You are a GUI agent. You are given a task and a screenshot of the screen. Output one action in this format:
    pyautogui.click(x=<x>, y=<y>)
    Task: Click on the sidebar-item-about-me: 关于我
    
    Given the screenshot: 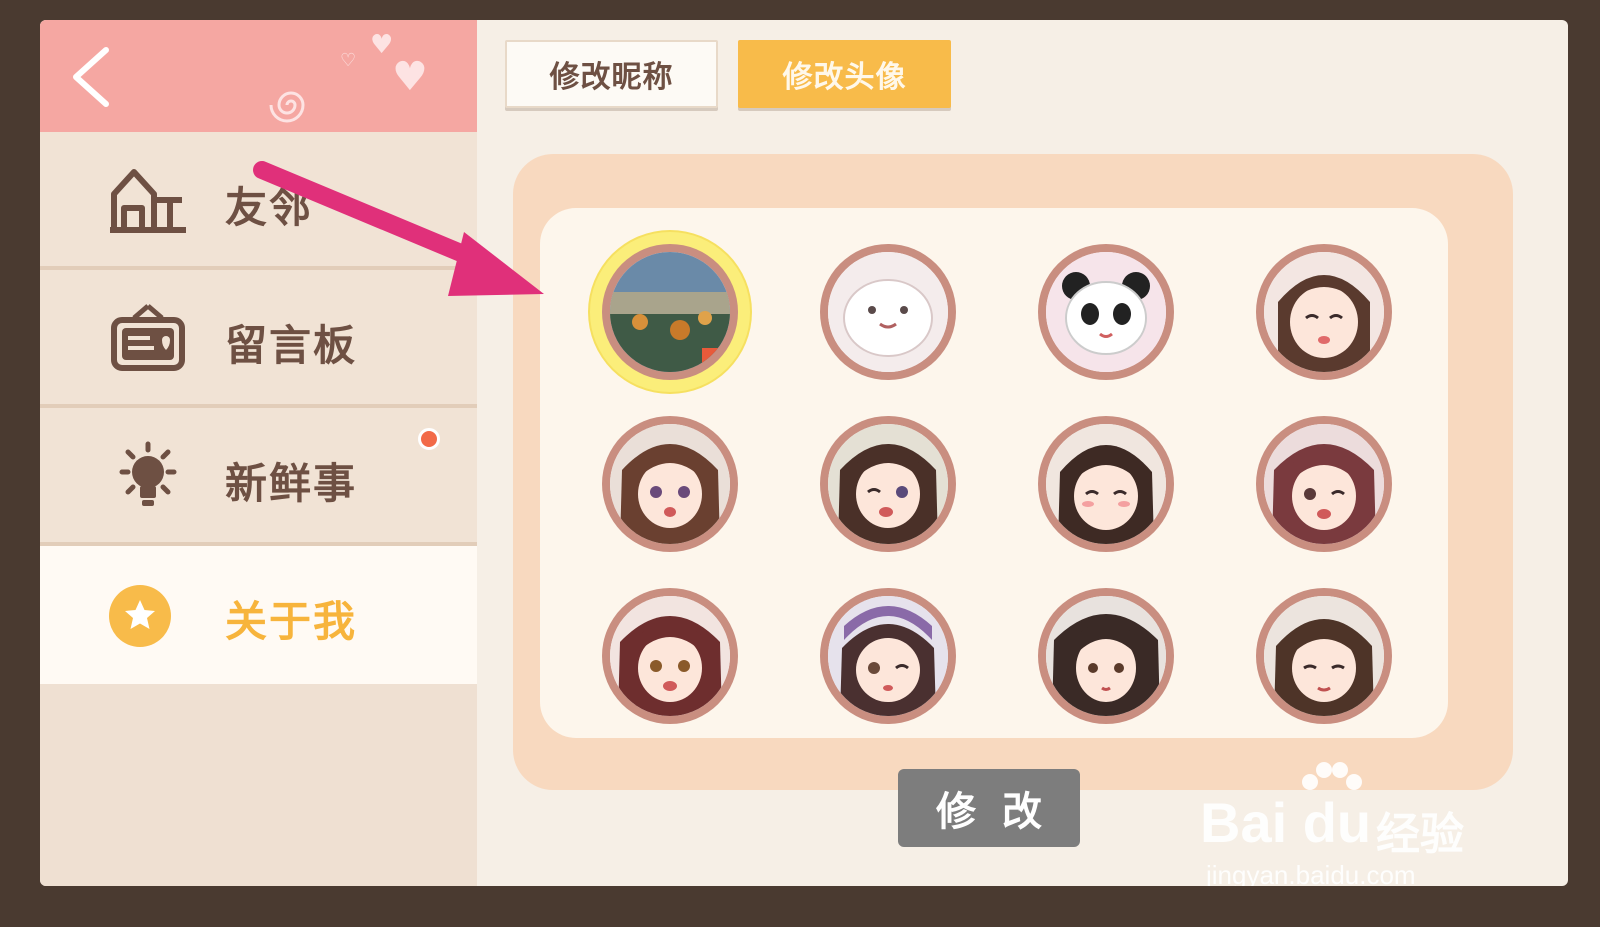 What is the action you would take?
    pyautogui.click(x=258, y=615)
    